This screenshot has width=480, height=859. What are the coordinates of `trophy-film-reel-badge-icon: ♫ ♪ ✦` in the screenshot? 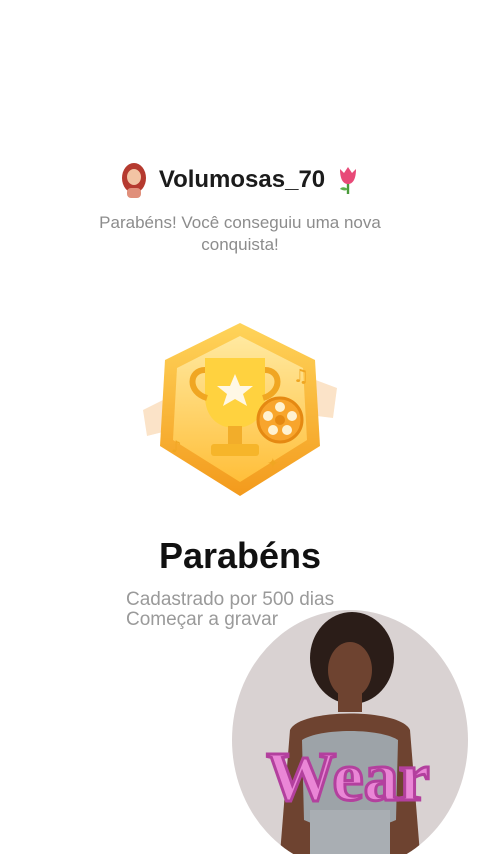 It's located at (240, 410).